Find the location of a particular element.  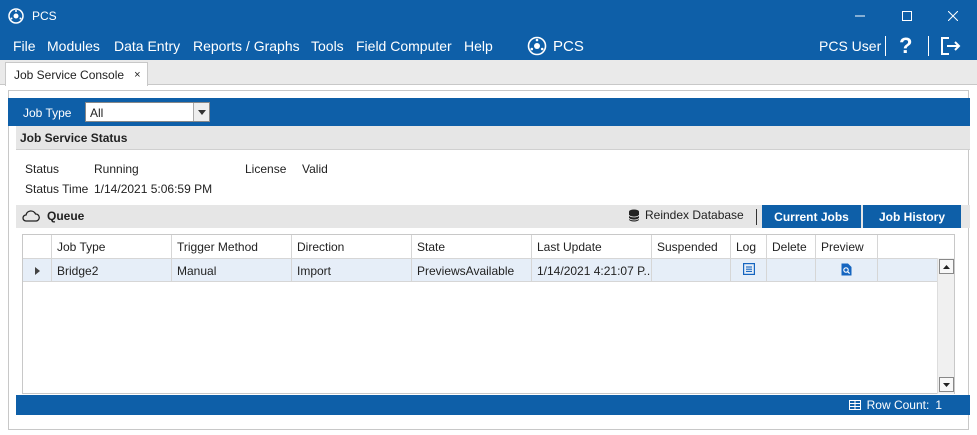

cell-trigger-method: Manual is located at coordinates (232, 270).